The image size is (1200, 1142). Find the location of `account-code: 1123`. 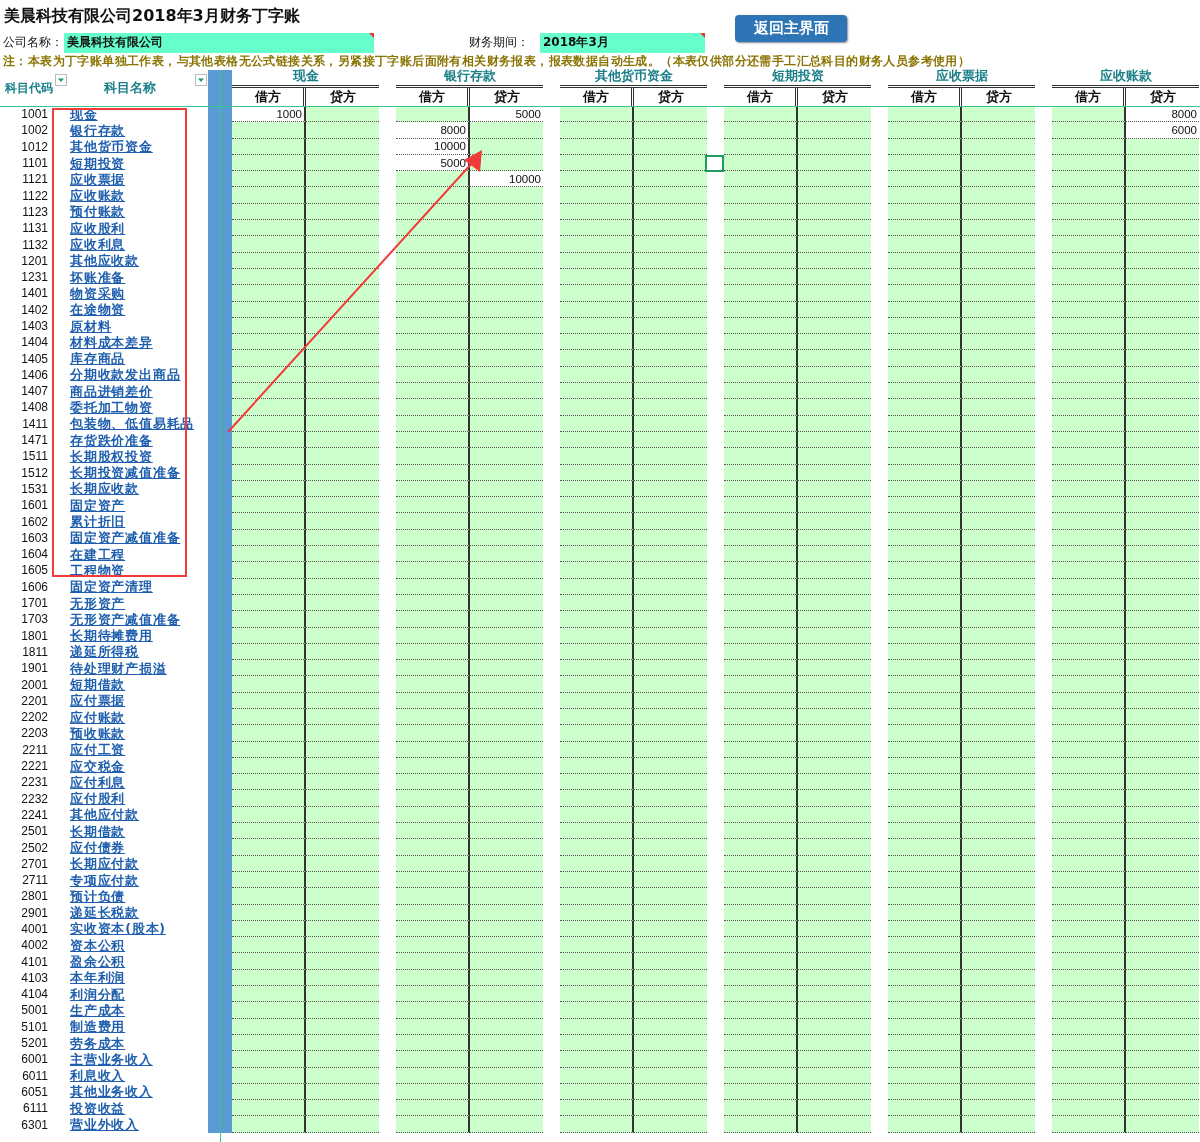

account-code: 1123 is located at coordinates (35, 211).